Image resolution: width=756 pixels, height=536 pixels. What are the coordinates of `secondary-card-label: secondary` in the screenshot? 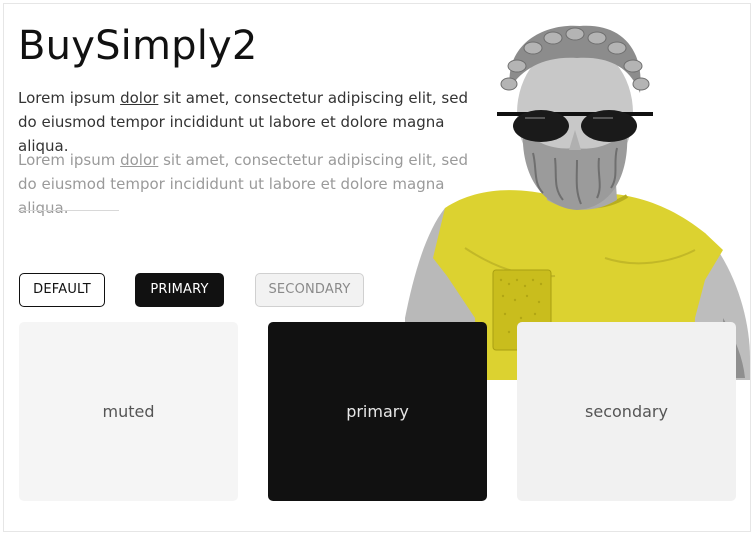 It's located at (626, 411).